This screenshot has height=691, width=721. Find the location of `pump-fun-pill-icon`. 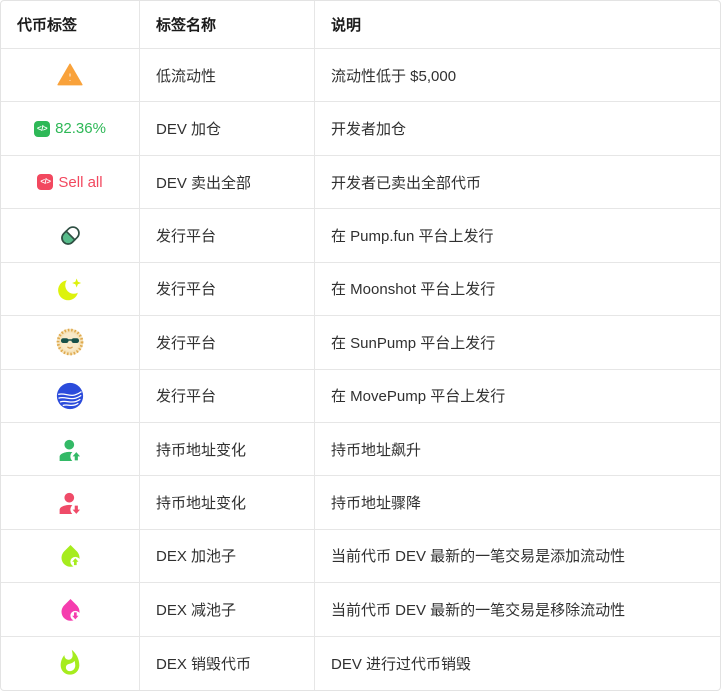

pump-fun-pill-icon is located at coordinates (70, 235).